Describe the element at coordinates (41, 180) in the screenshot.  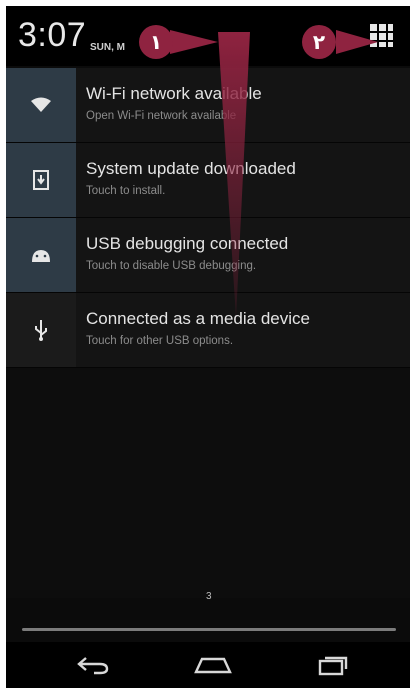
I see `download-icon` at that location.